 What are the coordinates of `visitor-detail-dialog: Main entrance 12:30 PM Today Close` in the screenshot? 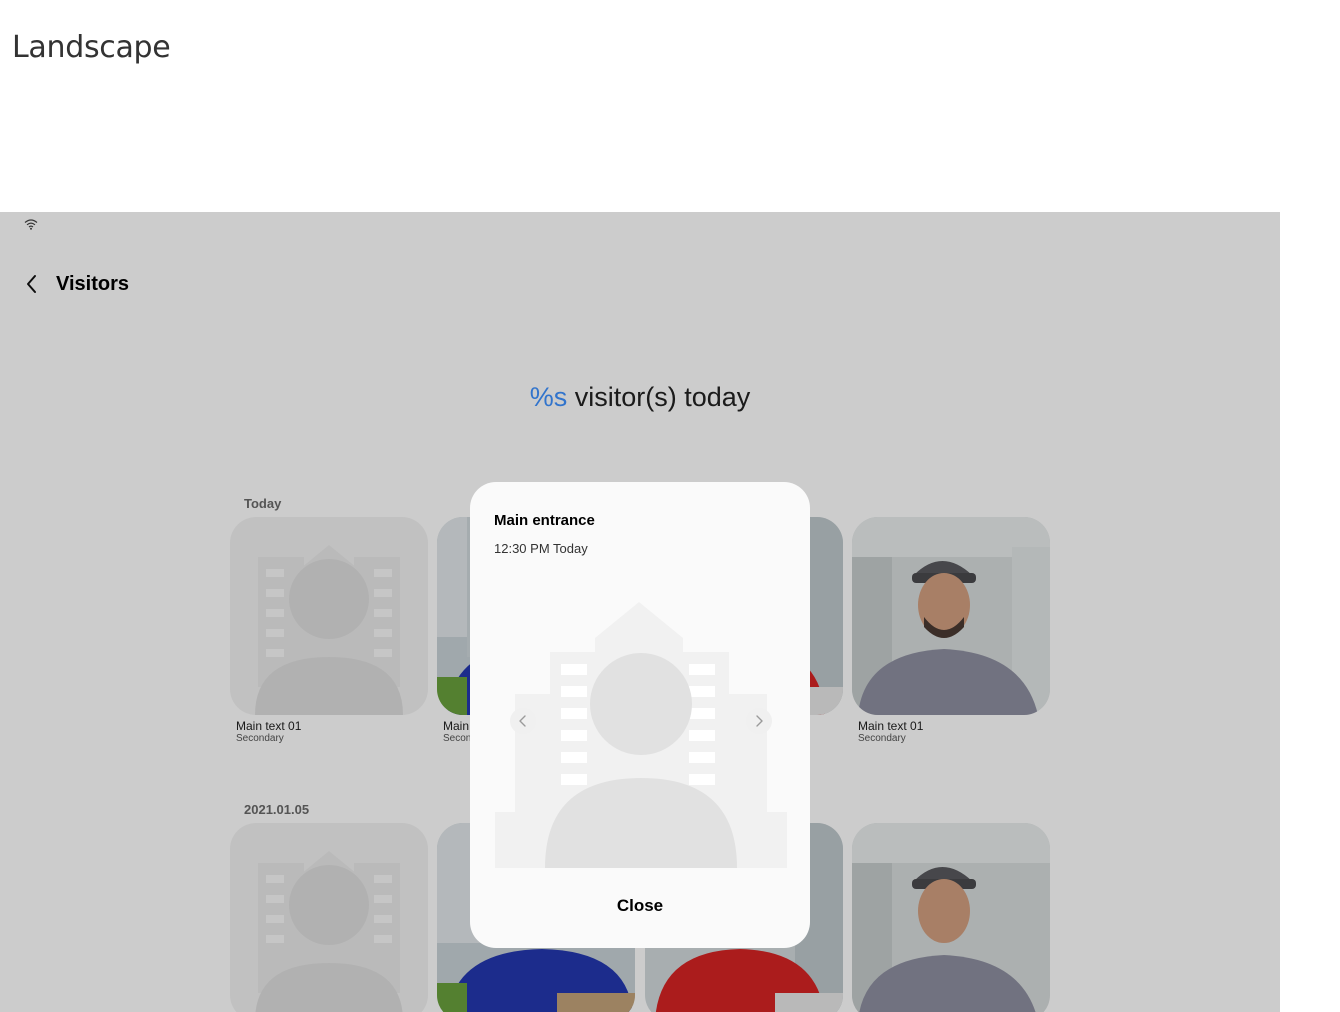 It's located at (640, 715).